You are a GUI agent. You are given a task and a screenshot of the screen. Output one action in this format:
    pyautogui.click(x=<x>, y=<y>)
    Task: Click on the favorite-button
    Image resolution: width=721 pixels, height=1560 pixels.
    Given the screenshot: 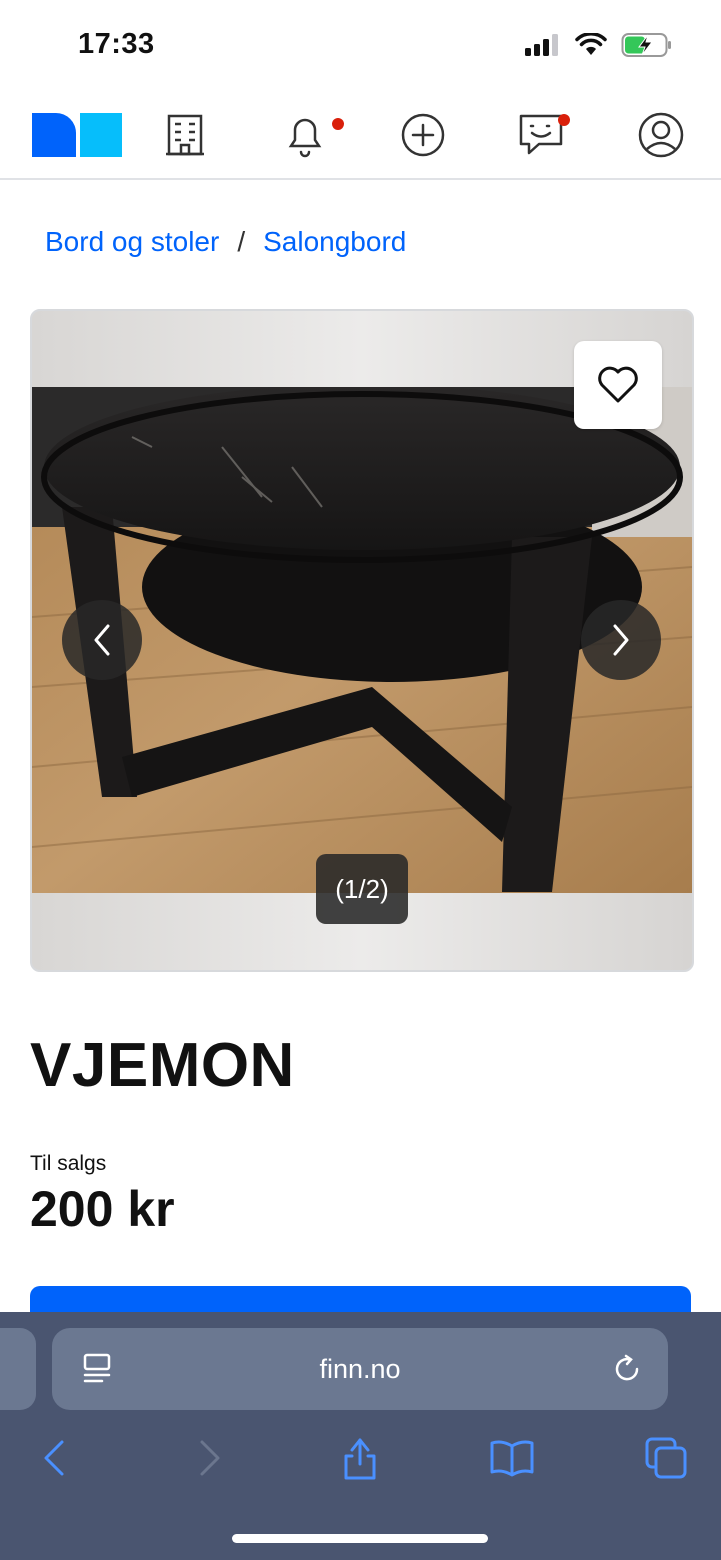 What is the action you would take?
    pyautogui.click(x=618, y=385)
    